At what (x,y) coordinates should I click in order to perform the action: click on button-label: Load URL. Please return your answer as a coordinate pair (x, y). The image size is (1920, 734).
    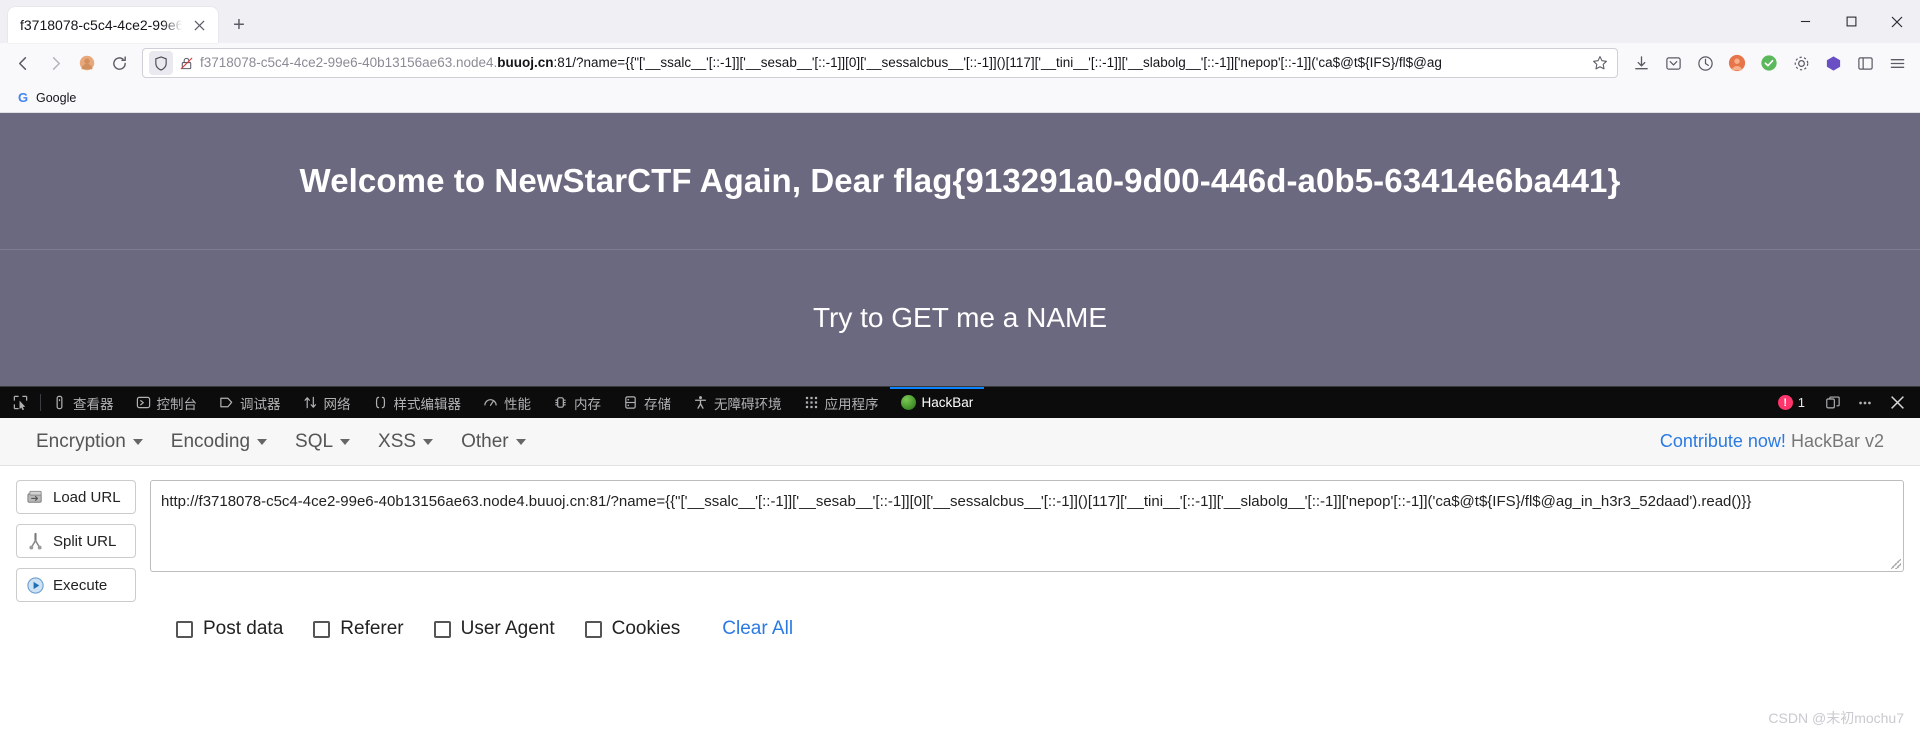
    Looking at the image, I should click on (87, 497).